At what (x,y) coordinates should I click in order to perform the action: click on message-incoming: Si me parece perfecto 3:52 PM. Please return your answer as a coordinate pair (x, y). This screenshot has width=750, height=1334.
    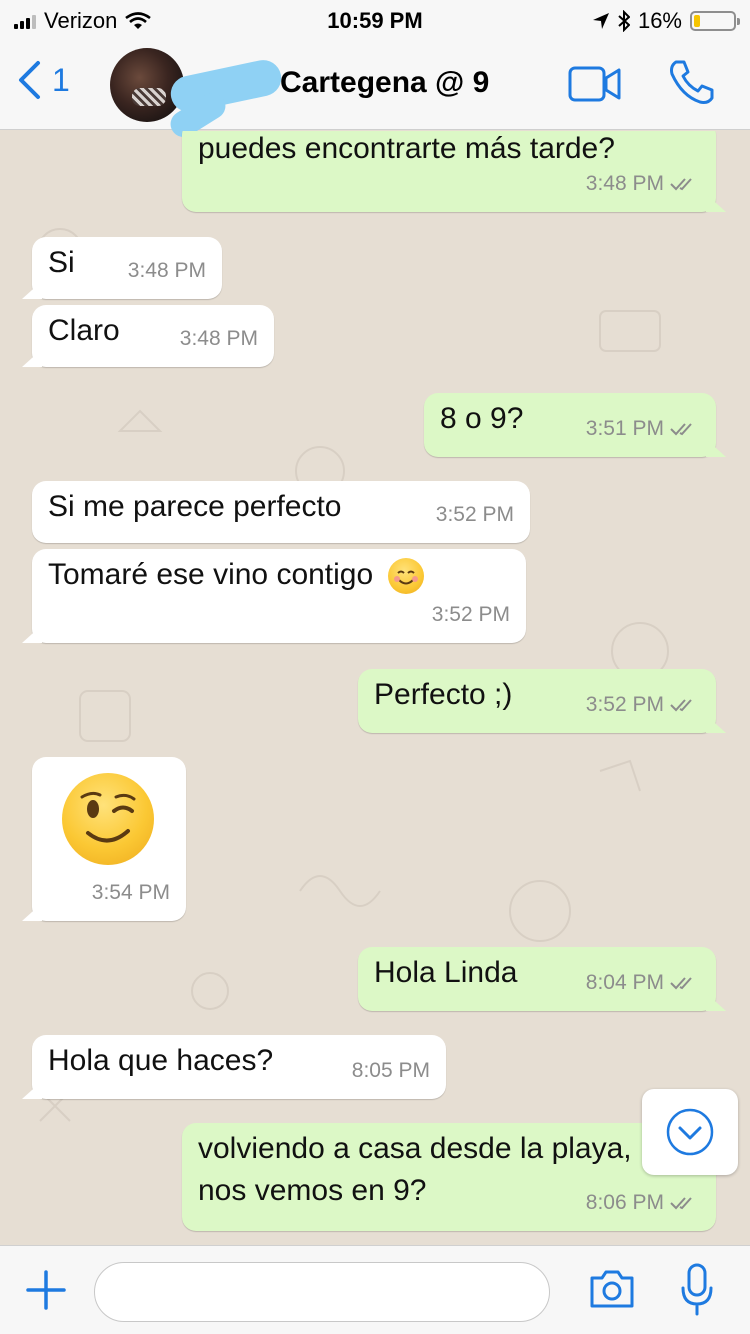
    Looking at the image, I should click on (281, 512).